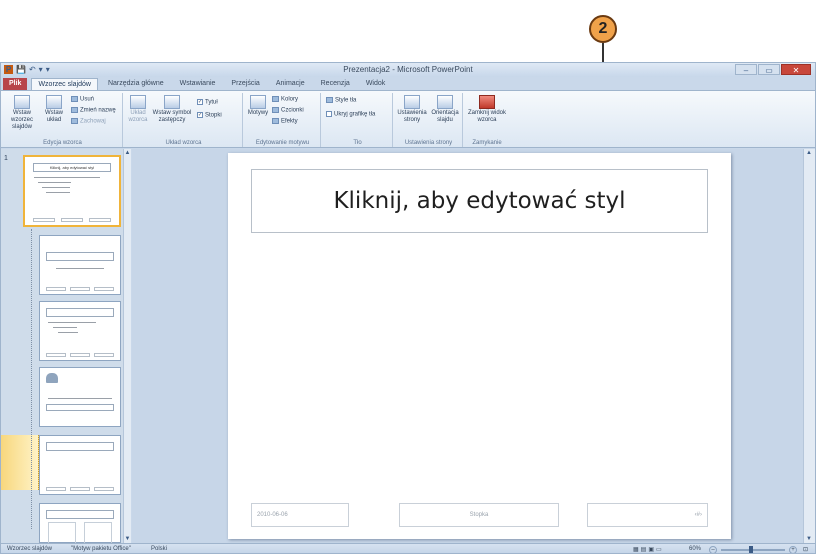  I want to click on tab-file: Plik, so click(15, 84).